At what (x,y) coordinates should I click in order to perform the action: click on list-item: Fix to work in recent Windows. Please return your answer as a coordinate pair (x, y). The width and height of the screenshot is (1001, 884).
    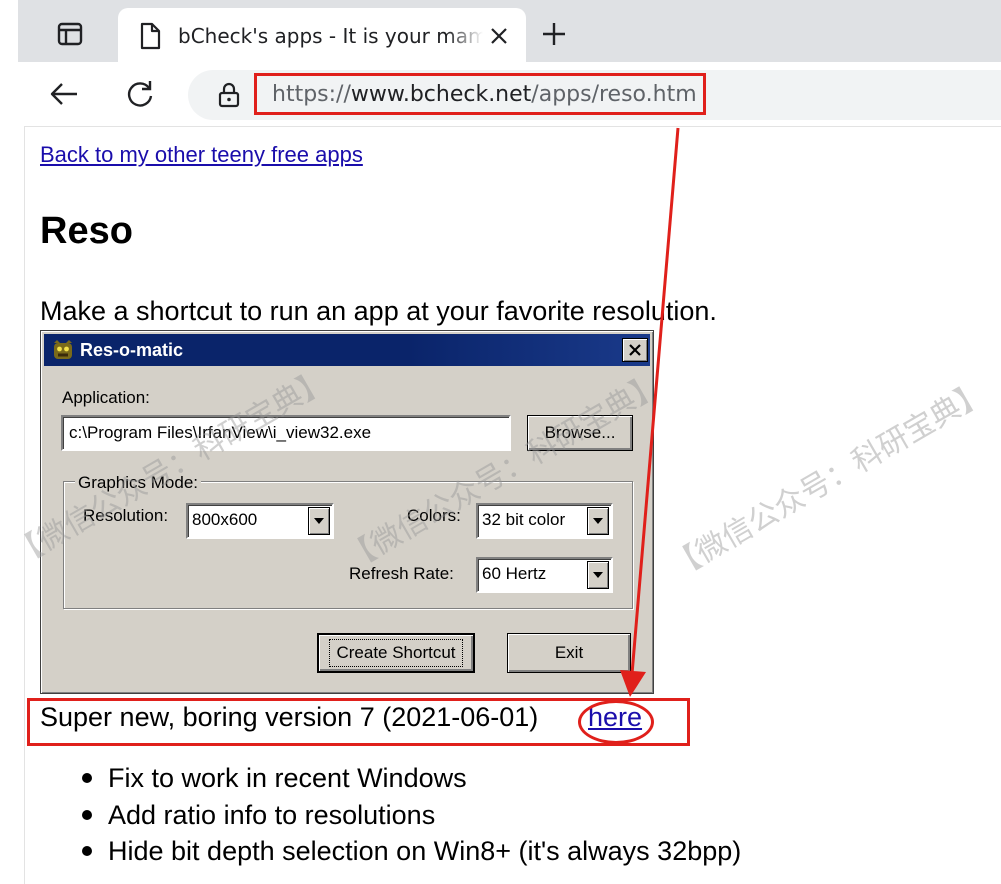
    Looking at the image, I should click on (410, 778).